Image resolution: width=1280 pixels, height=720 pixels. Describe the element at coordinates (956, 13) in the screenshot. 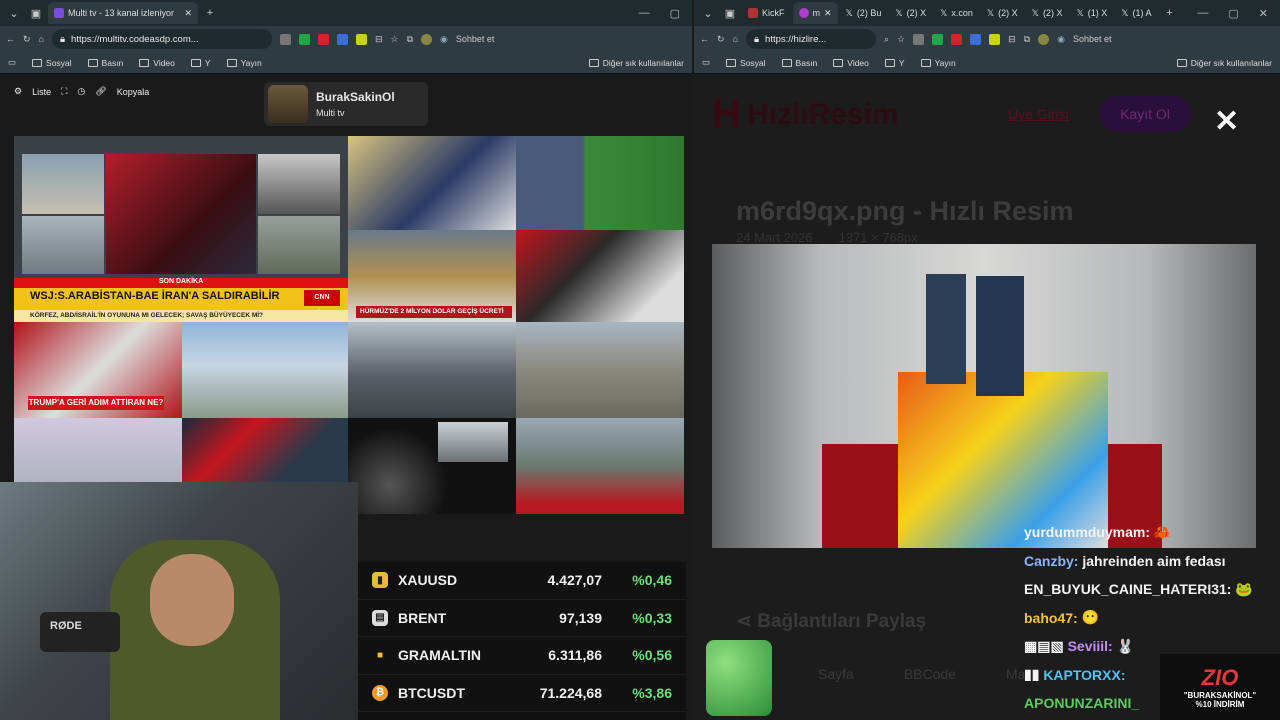

I see `tab-x: 𝕏x.con` at that location.